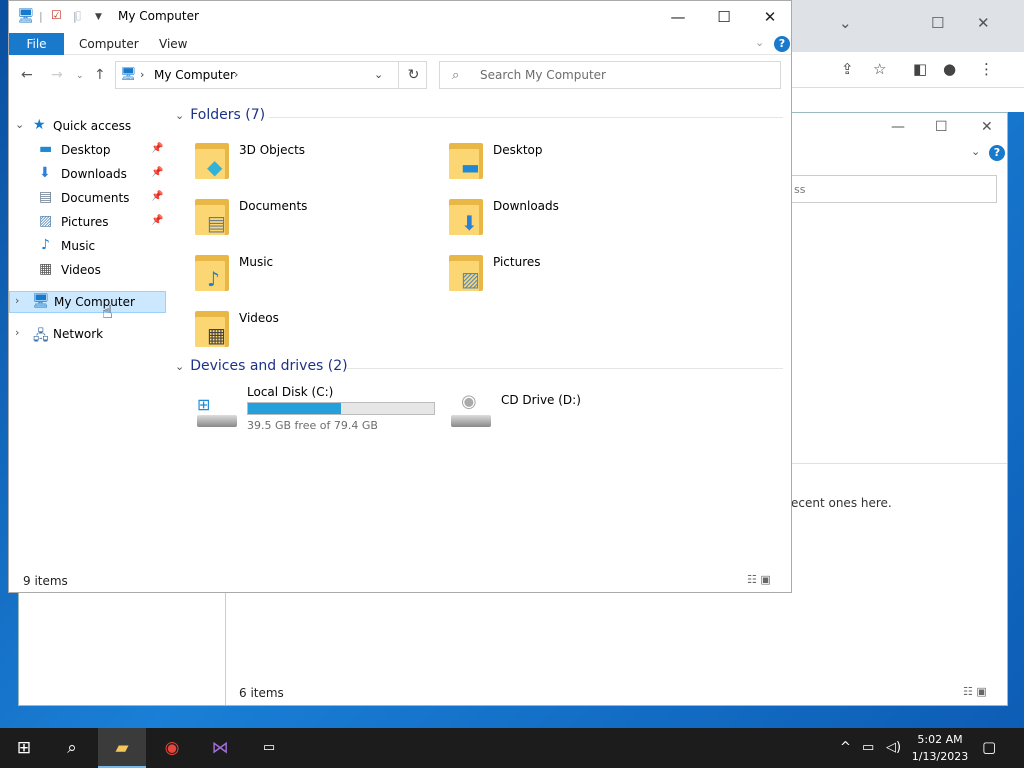  Describe the element at coordinates (541, 400) in the screenshot. I see `drive-name: CD Drive (D:)` at that location.